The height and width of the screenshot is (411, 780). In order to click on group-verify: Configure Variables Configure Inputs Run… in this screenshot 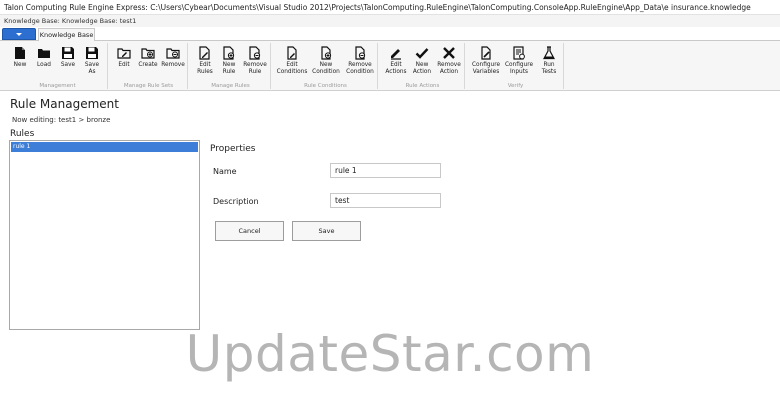, I will do `click(516, 66)`.